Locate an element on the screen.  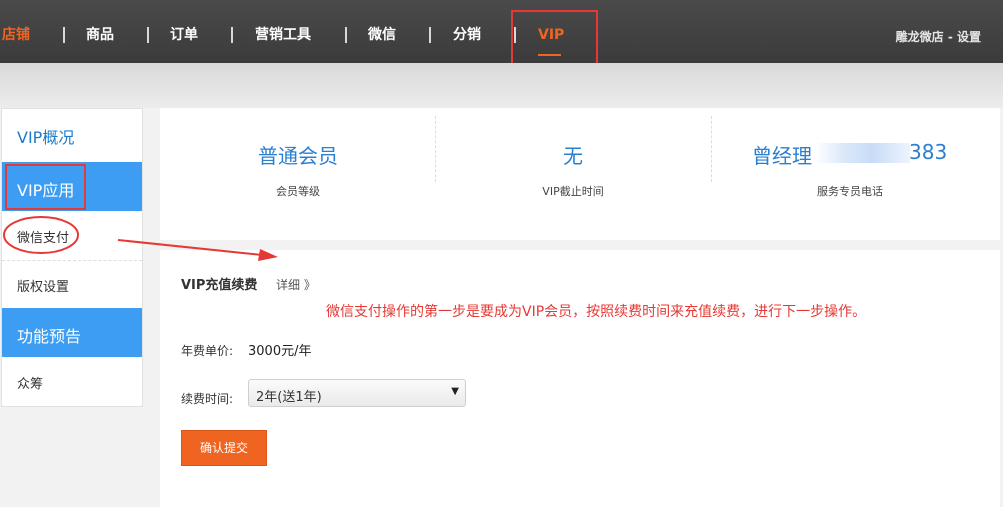
annotation-arrow-line is located at coordinates (190, 247).